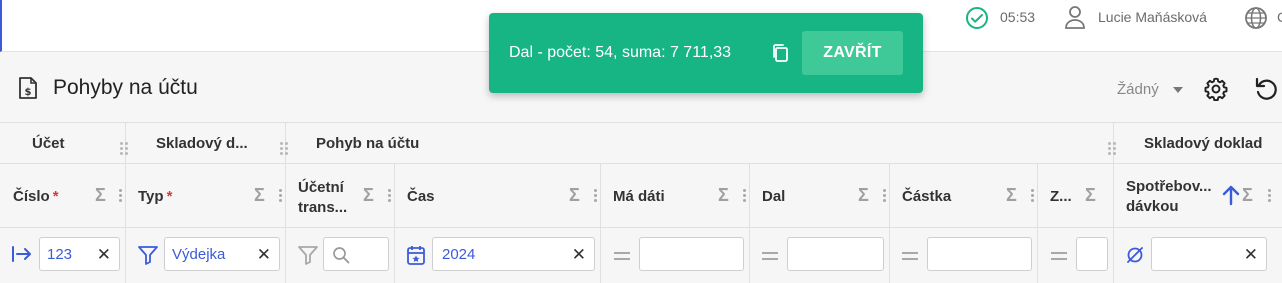 Image resolution: width=1282 pixels, height=283 pixels. What do you see at coordinates (1231, 197) in the screenshot?
I see `sort-ascending-icon` at bounding box center [1231, 197].